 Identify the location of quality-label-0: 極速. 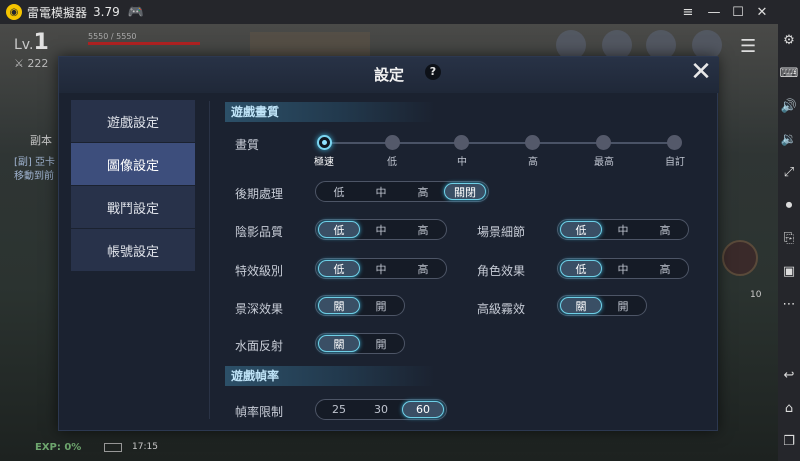
(324, 162).